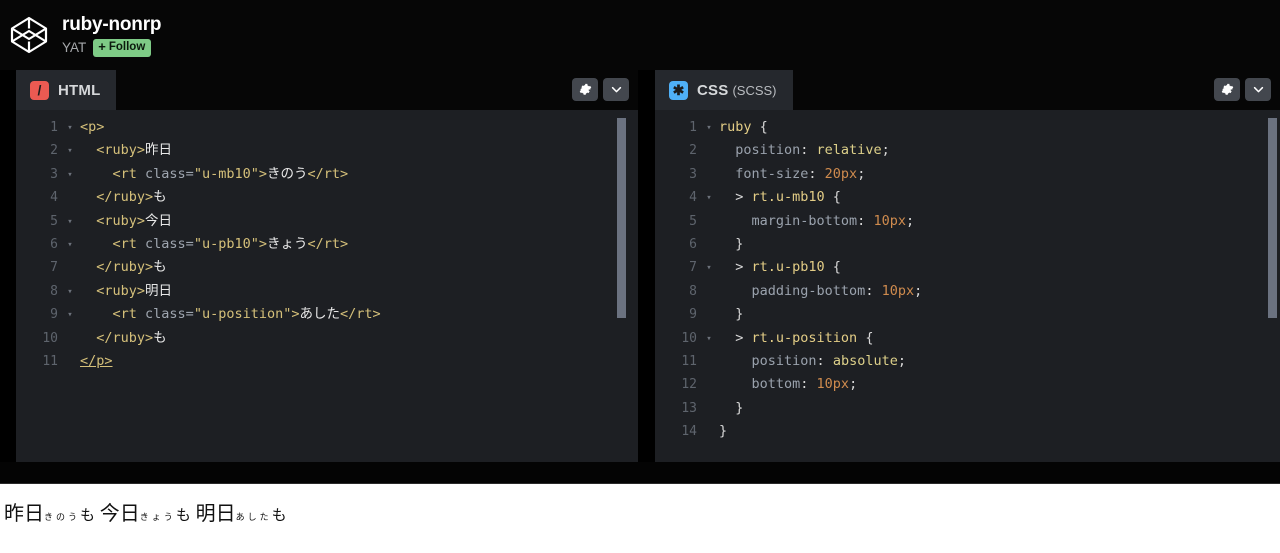  I want to click on code-line: 3 font-size: 20px;, so click(967, 174).